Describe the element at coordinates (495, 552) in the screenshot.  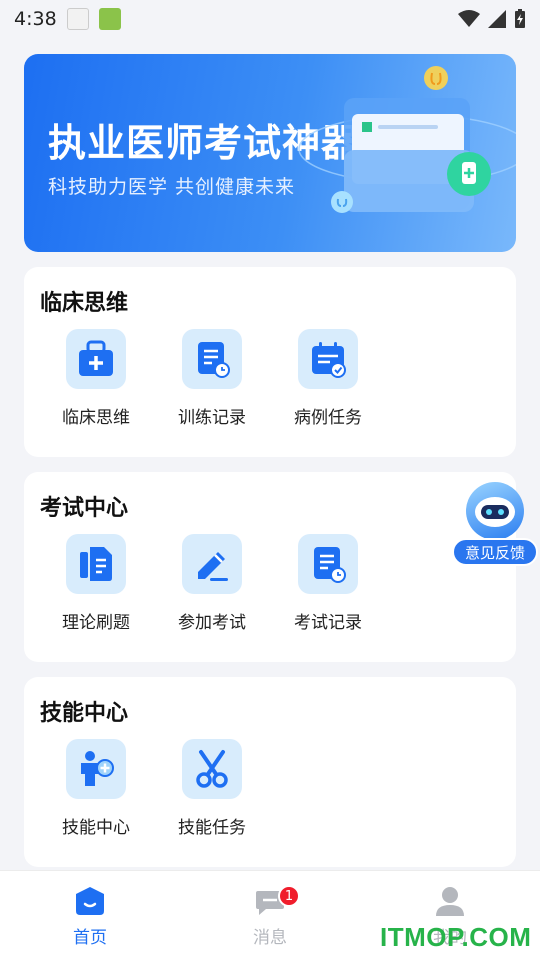
I see `feedback-label: 意见反馈` at that location.